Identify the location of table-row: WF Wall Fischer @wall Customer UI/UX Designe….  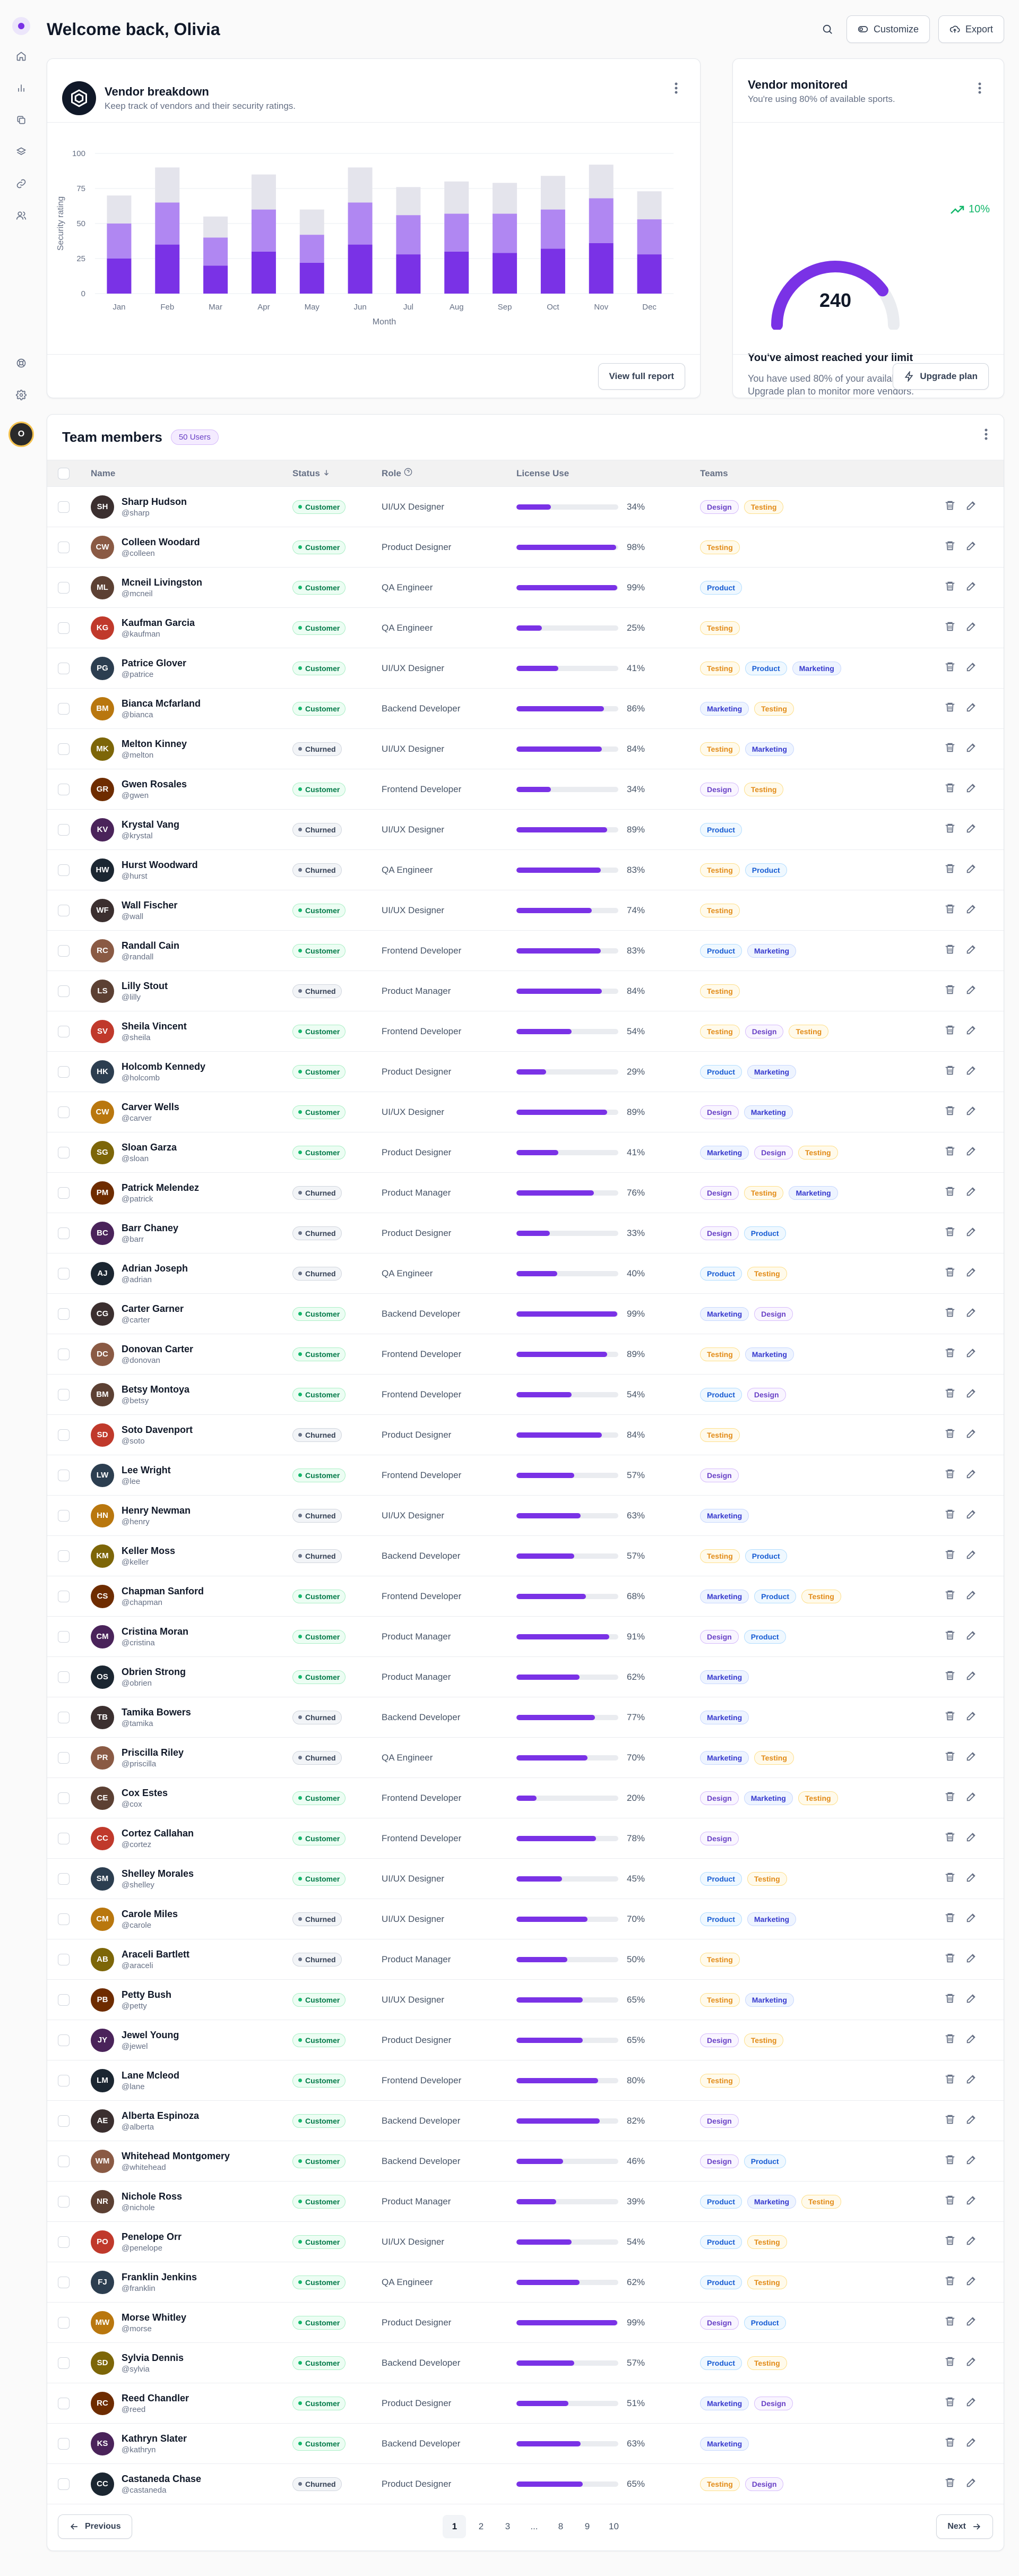
(526, 911).